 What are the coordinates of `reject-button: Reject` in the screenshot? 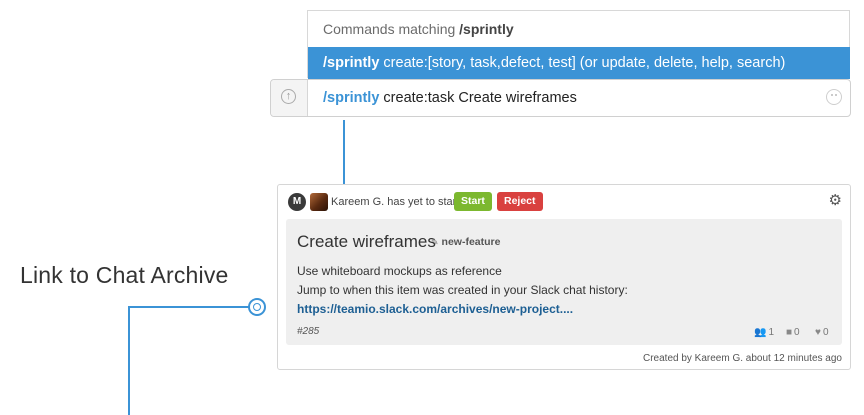 It's located at (520, 201).